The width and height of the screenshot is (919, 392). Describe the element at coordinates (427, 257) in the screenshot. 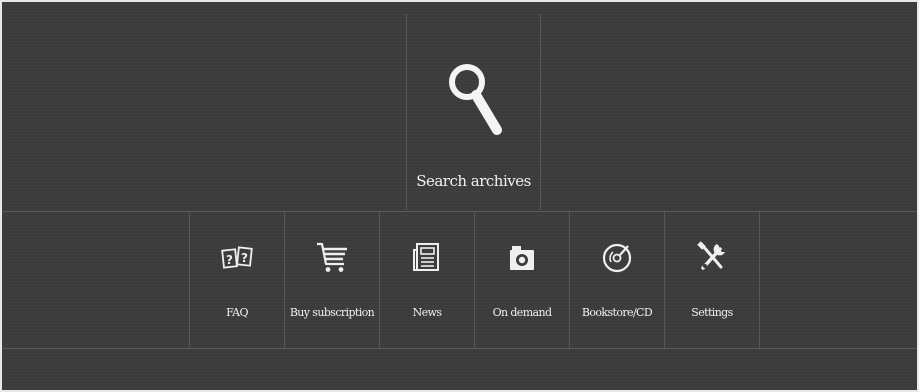

I see `newspaper-icon` at that location.